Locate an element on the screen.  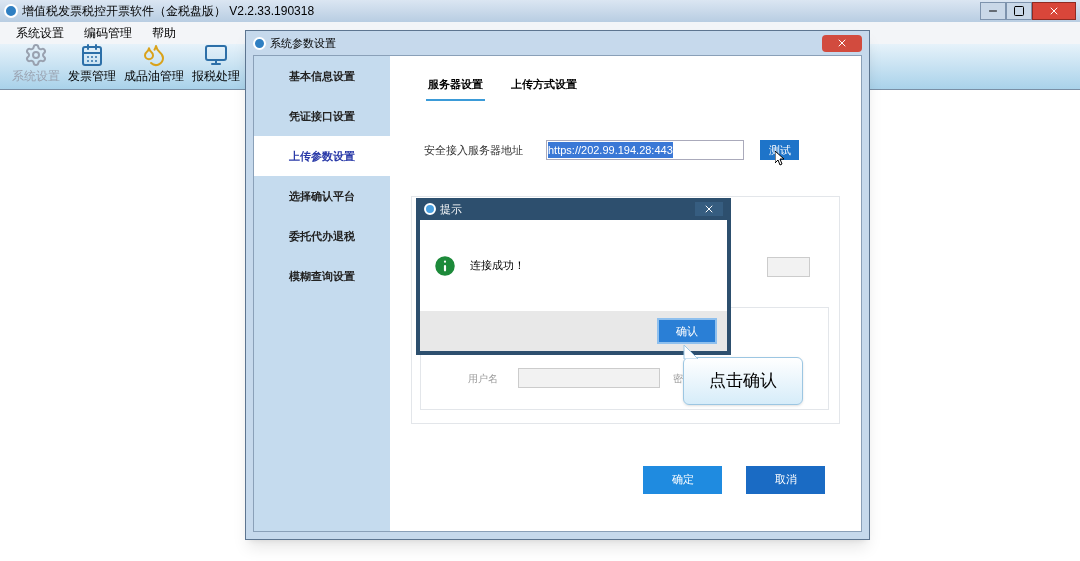
server-address-field: https://202.99.194.28:443 is located at coordinates (645, 150).